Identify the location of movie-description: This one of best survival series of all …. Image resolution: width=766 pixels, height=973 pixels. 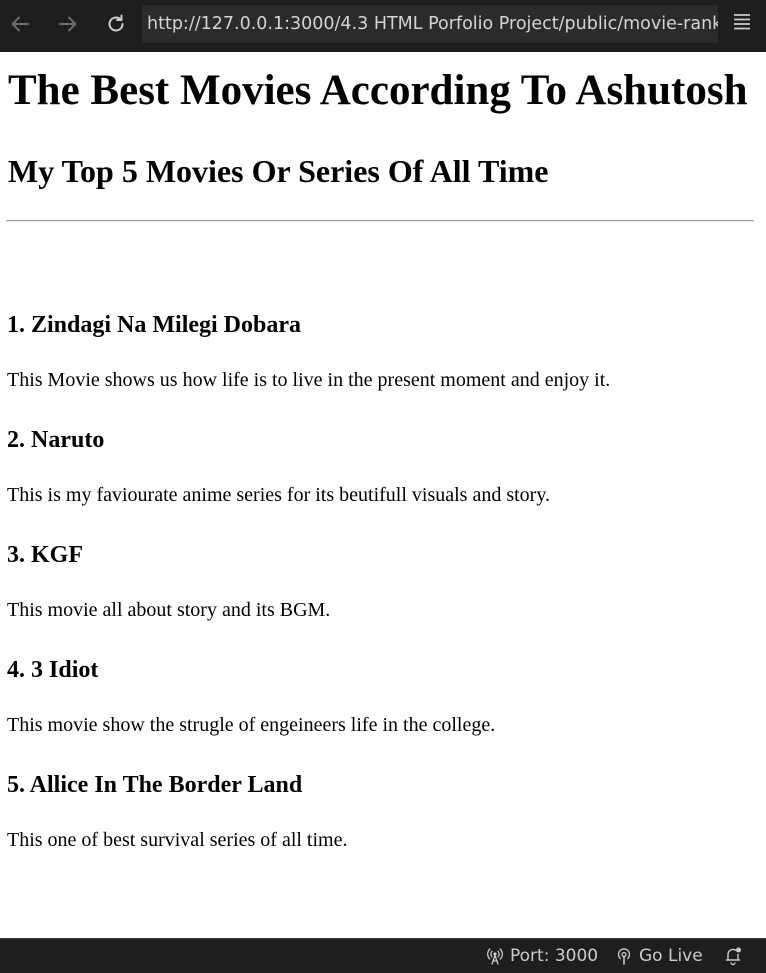
(177, 840).